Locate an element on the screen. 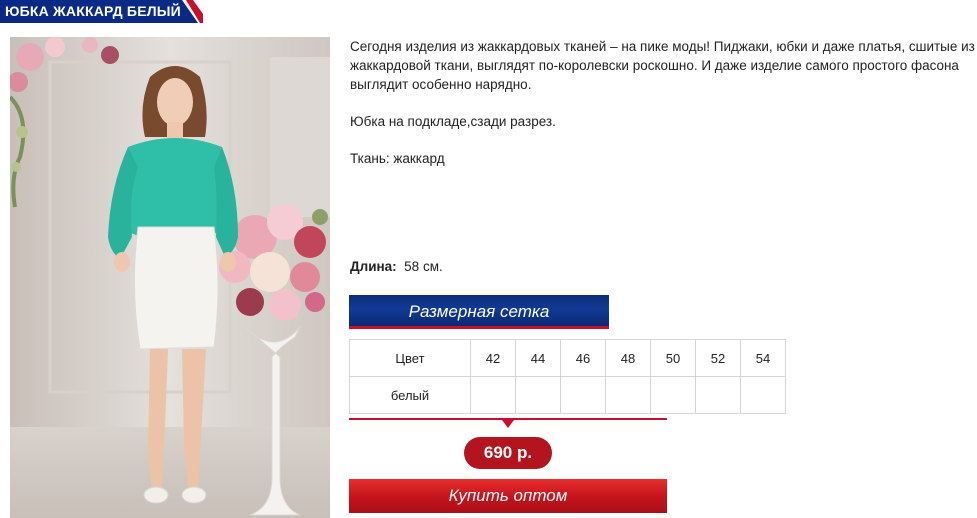 The width and height of the screenshot is (977, 518). size-header-54: 54 is located at coordinates (763, 358).